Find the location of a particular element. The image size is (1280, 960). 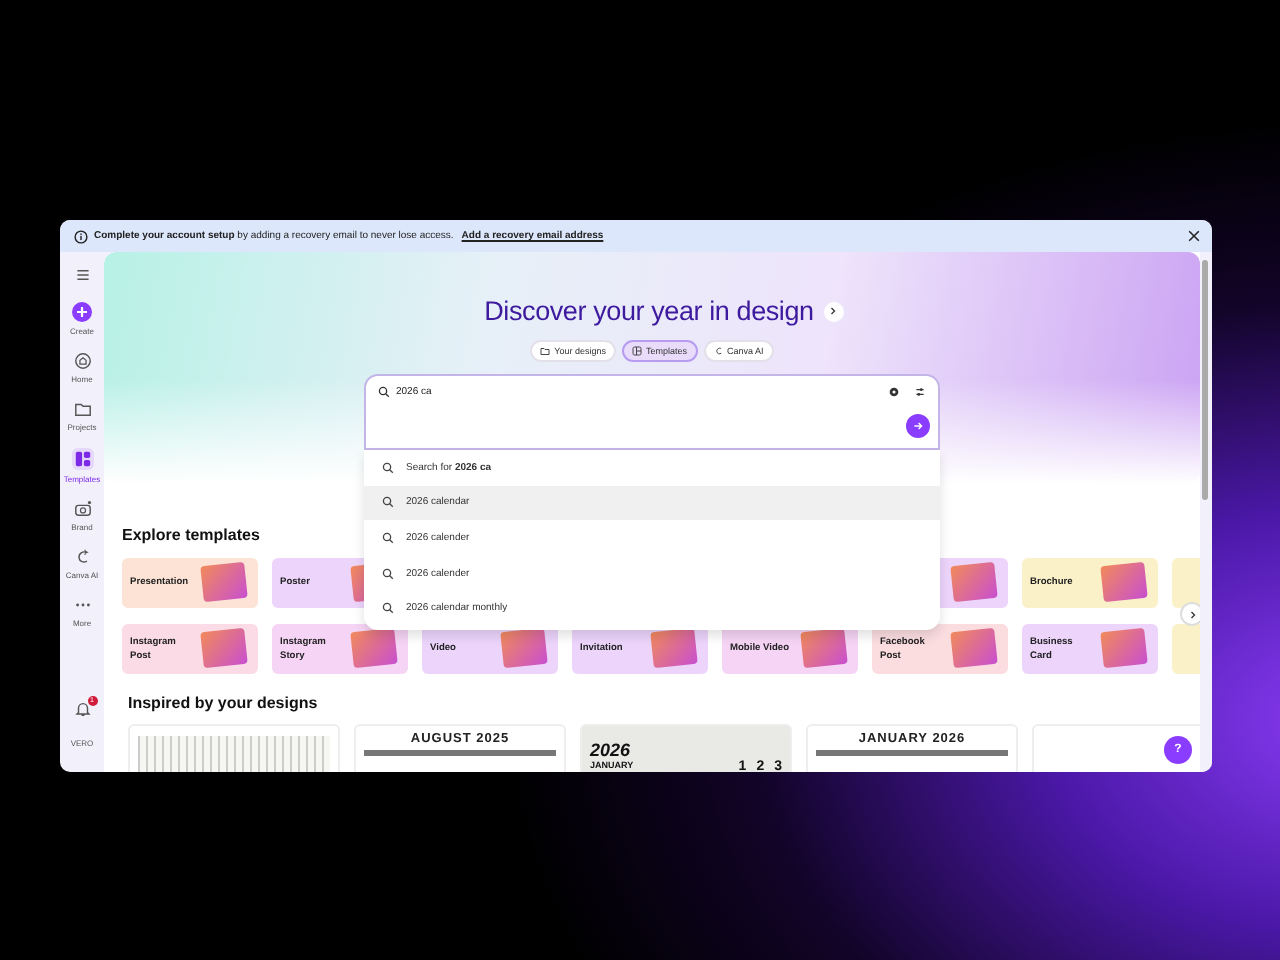

brand-icon is located at coordinates (82, 509).